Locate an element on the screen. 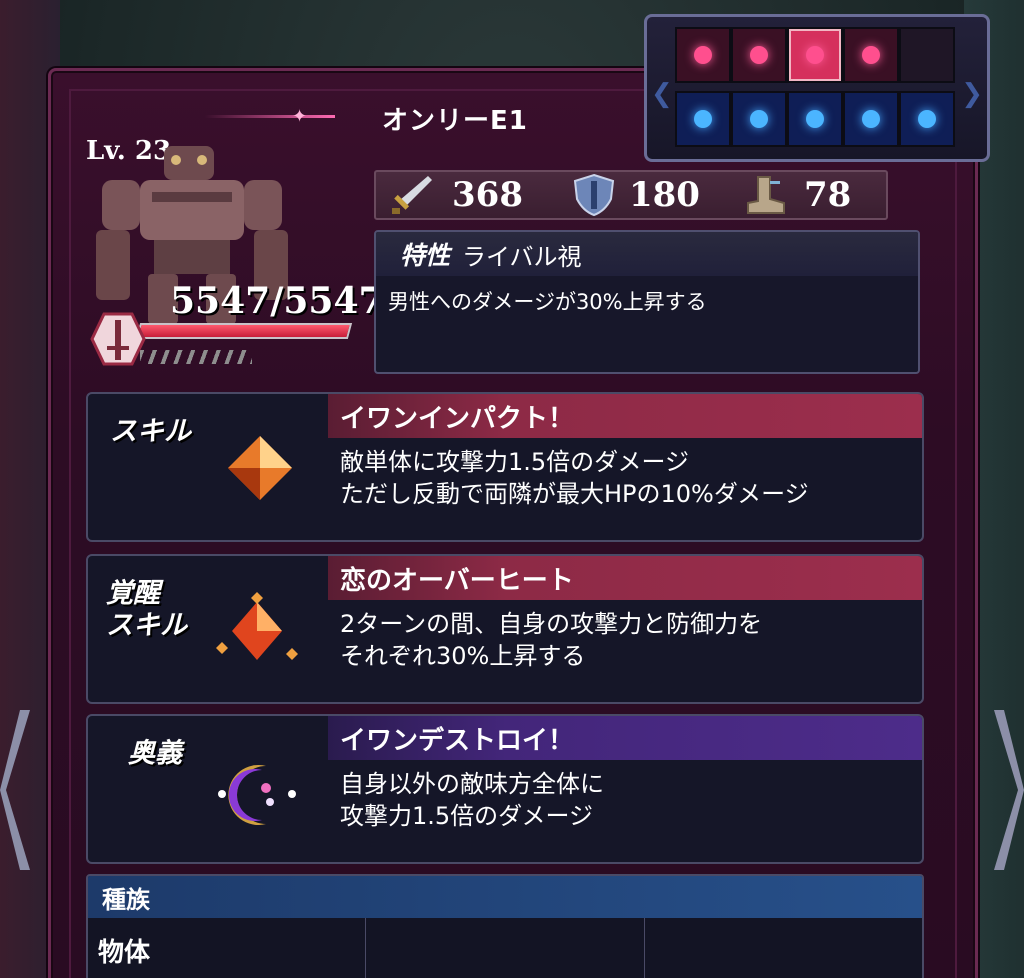 The width and height of the screenshot is (1024, 978). hp-bar is located at coordinates (244, 331).